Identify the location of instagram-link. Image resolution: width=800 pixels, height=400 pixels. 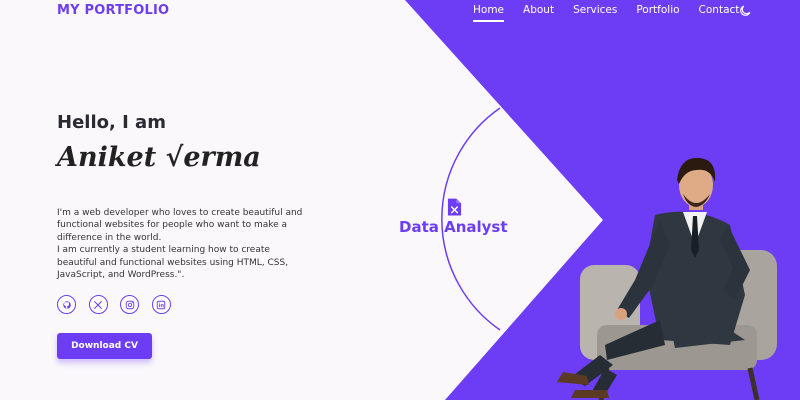
(129, 304).